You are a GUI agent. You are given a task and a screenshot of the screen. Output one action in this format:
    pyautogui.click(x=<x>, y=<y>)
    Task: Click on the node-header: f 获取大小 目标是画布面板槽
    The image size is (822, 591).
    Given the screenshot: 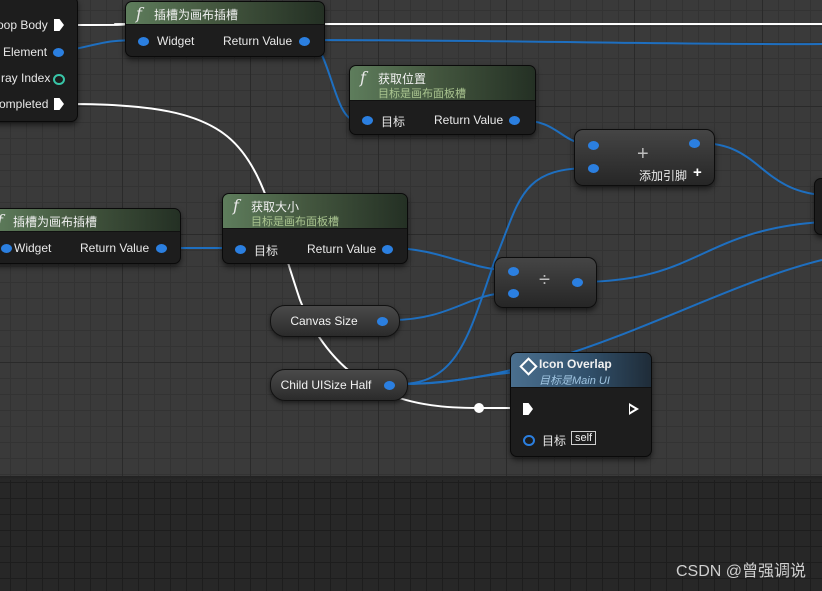 What is the action you would take?
    pyautogui.click(x=315, y=211)
    